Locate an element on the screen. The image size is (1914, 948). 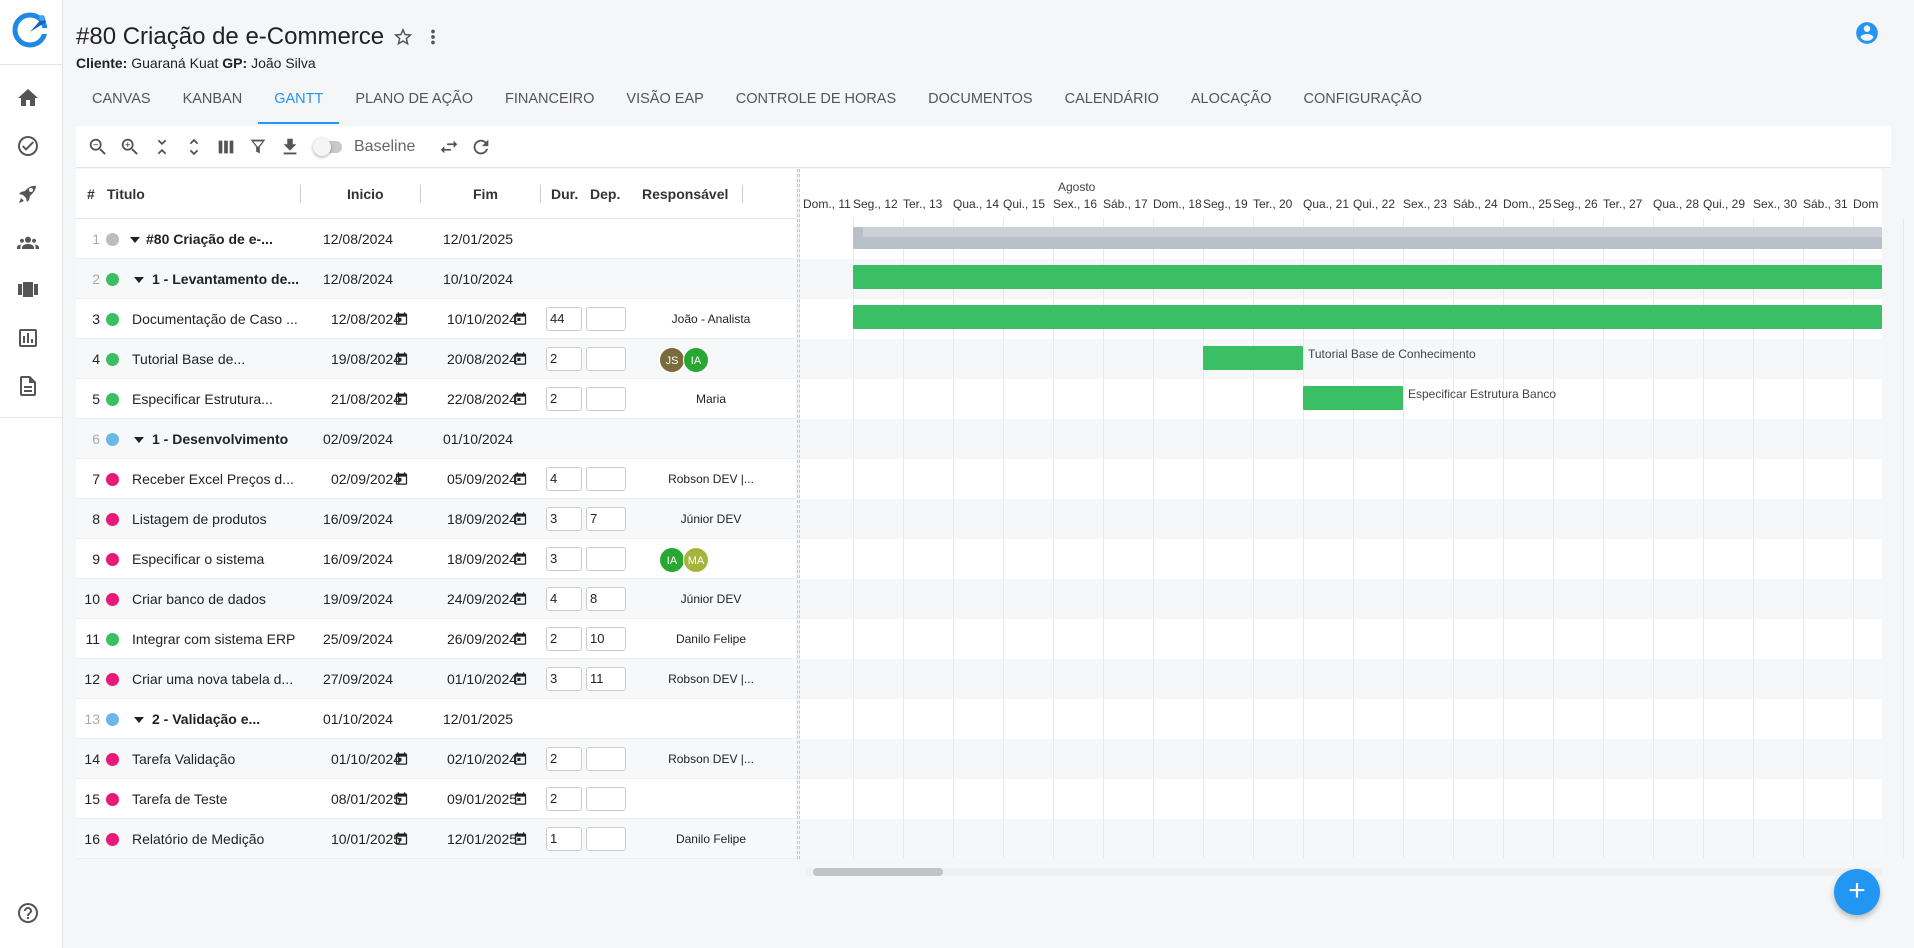
filter-icon is located at coordinates (258, 147).